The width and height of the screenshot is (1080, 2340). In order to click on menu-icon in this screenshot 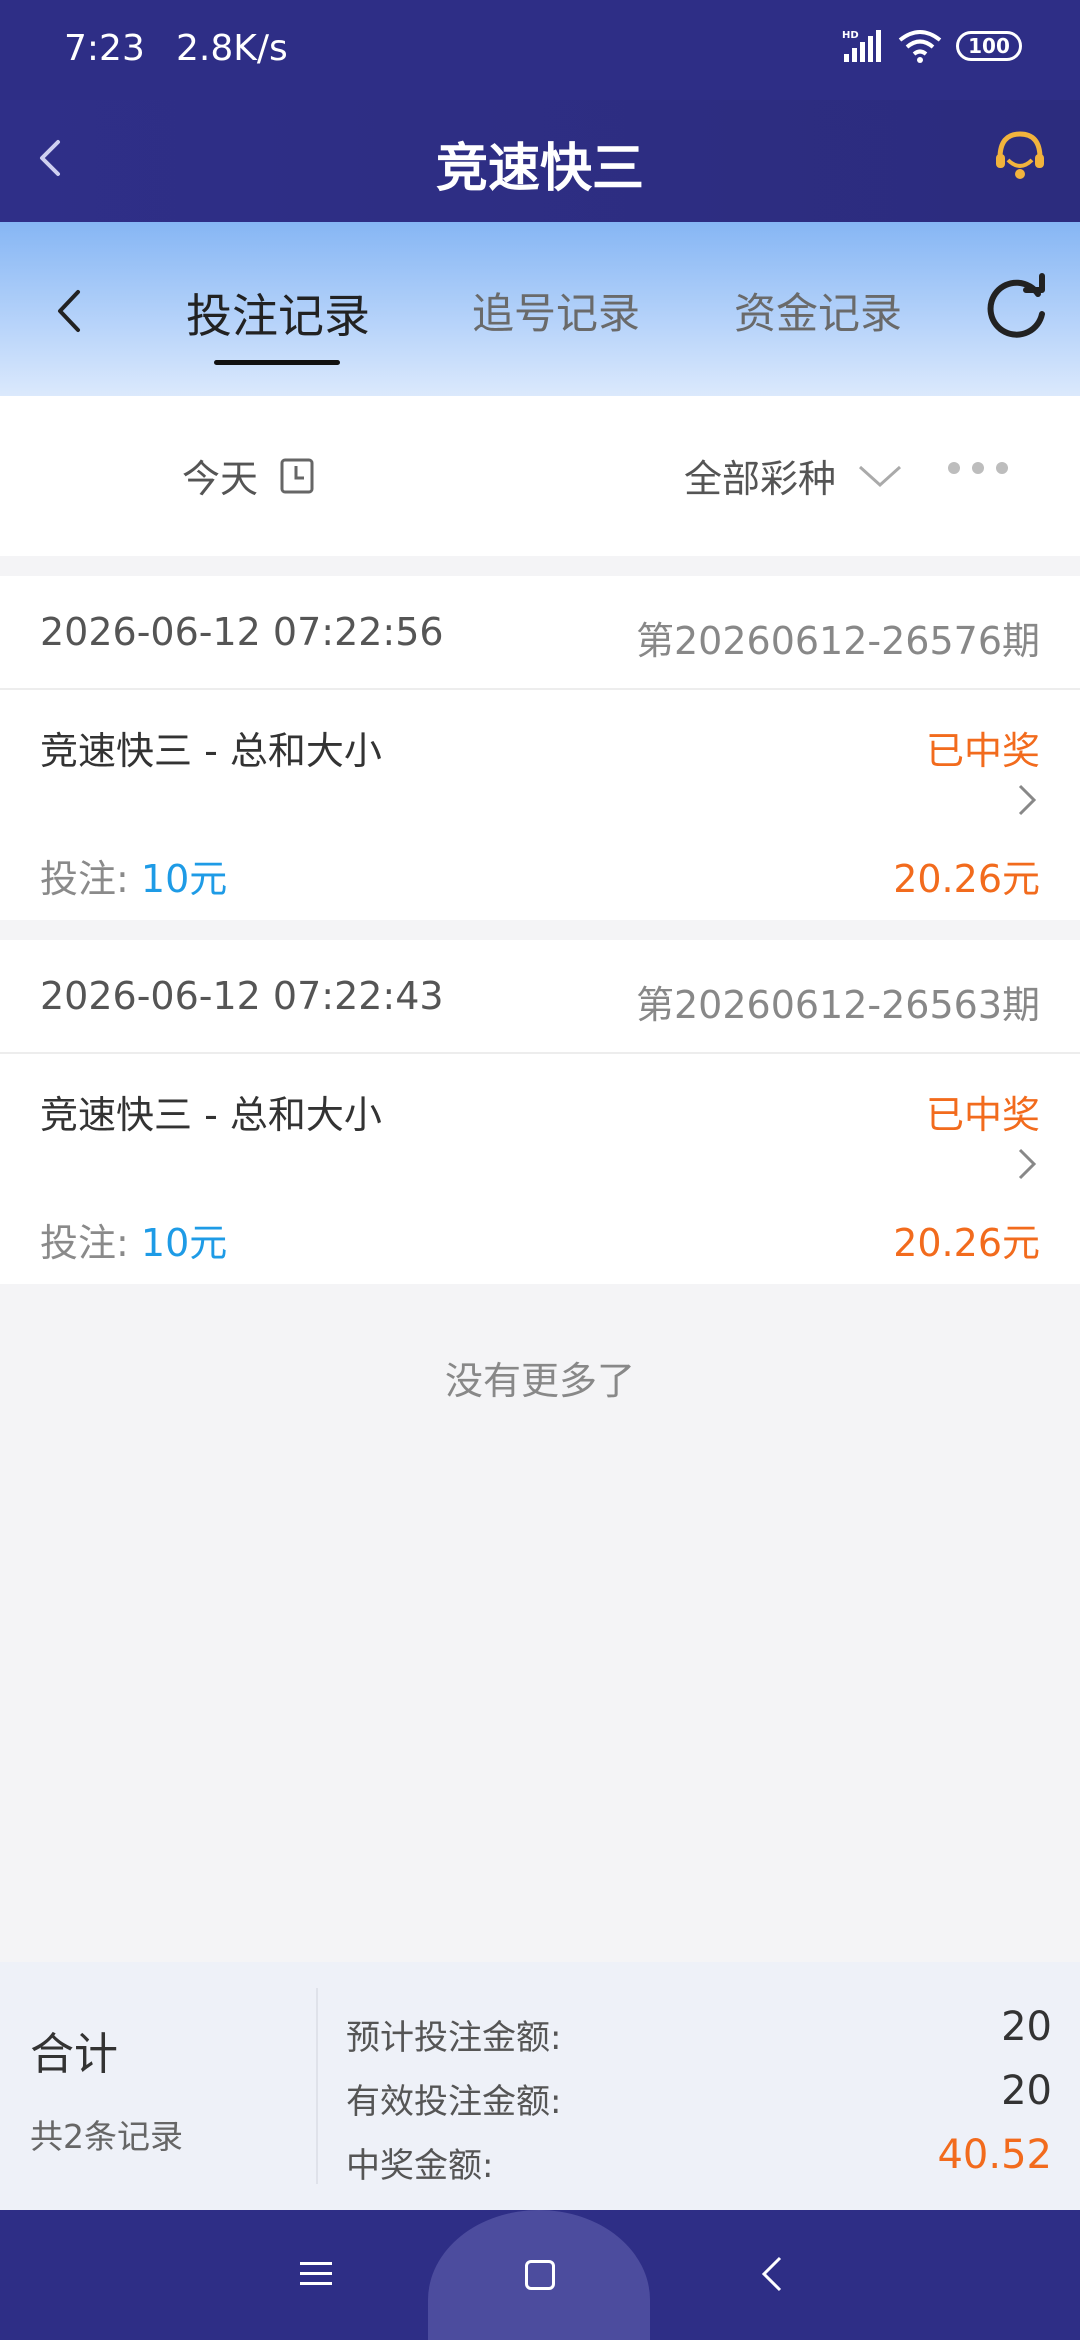, I will do `click(316, 2274)`.